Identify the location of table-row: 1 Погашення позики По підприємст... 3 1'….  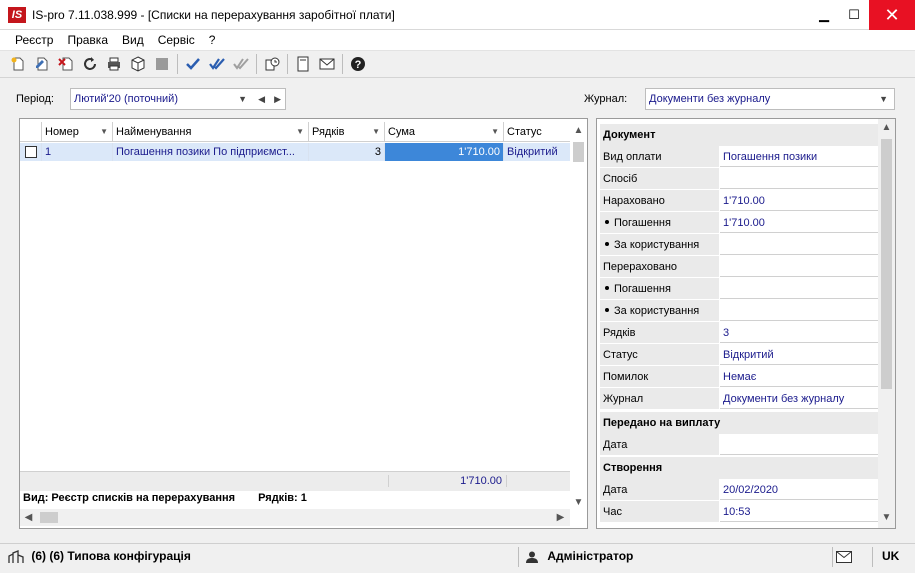
(295, 152).